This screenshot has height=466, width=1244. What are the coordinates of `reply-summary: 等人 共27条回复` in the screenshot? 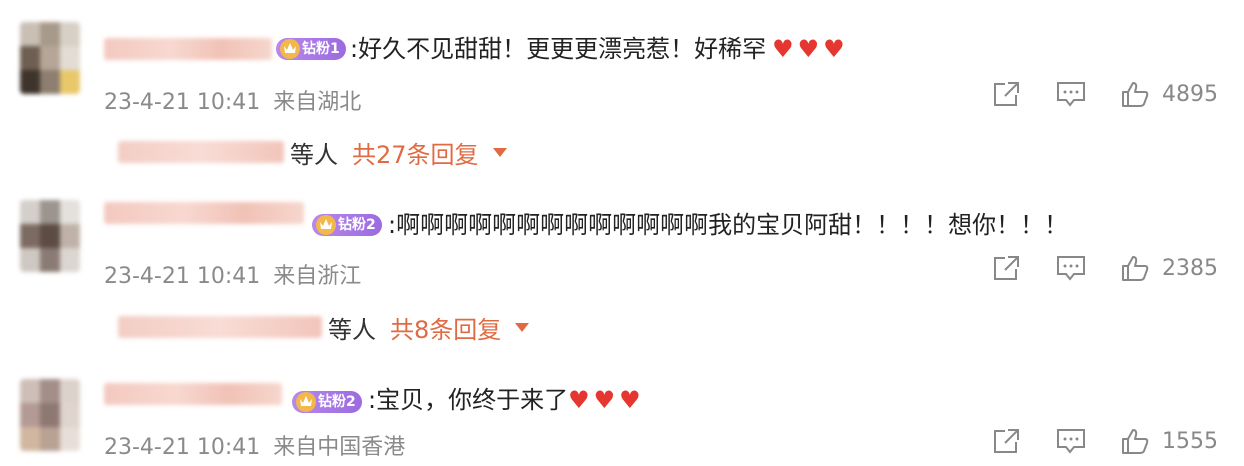 It's located at (312, 152).